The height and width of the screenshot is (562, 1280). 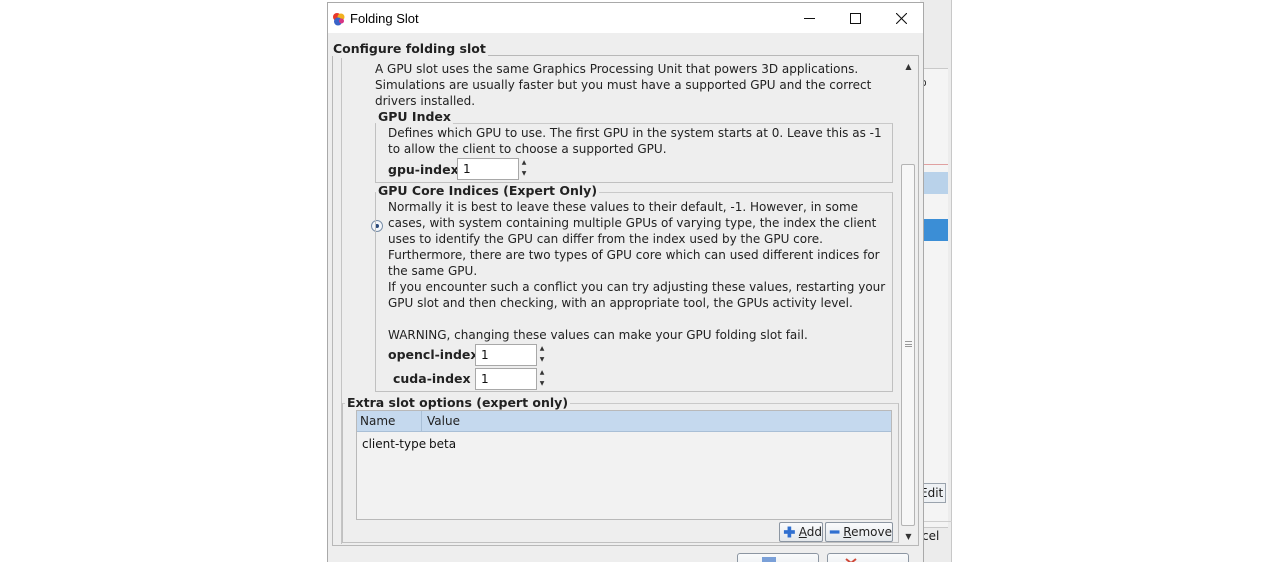 What do you see at coordinates (488, 190) in the screenshot?
I see `gpu-core-indices-title: GPU Core Indices (Expert Only)` at bounding box center [488, 190].